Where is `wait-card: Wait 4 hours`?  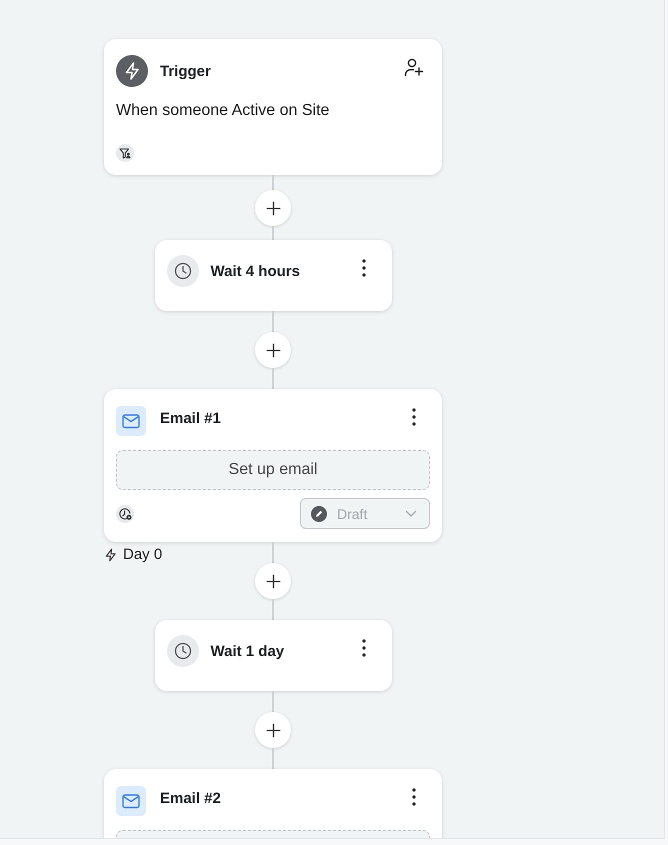
wait-card: Wait 4 hours is located at coordinates (273, 275).